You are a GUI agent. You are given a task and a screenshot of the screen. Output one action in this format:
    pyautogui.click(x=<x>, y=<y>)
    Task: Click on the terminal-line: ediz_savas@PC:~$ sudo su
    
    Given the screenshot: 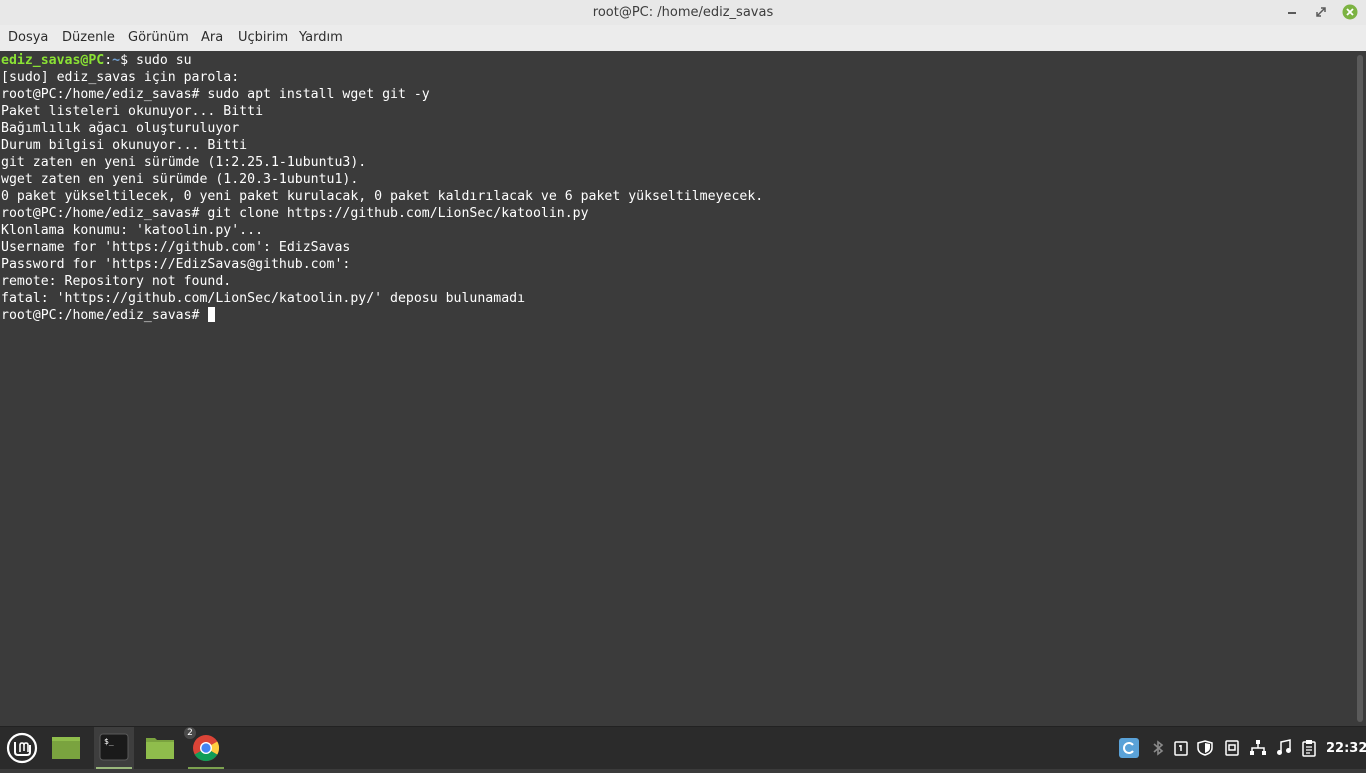 What is the action you would take?
    pyautogui.click(x=96, y=60)
    